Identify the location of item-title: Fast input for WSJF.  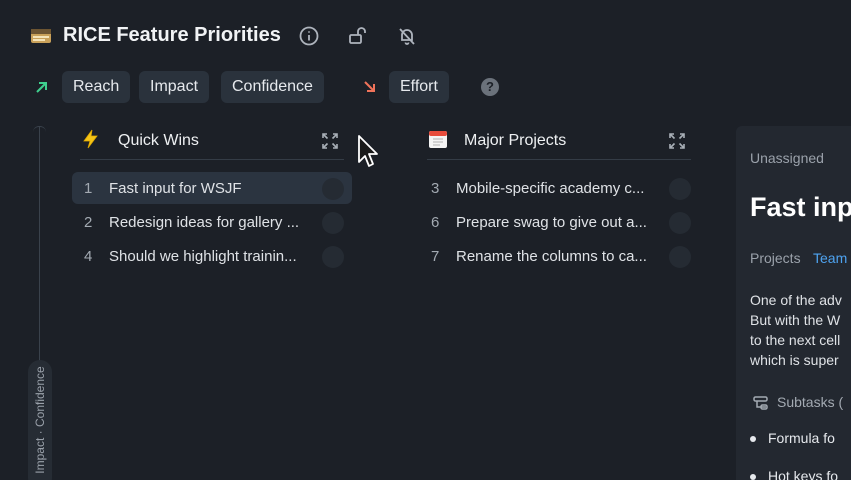
(175, 188).